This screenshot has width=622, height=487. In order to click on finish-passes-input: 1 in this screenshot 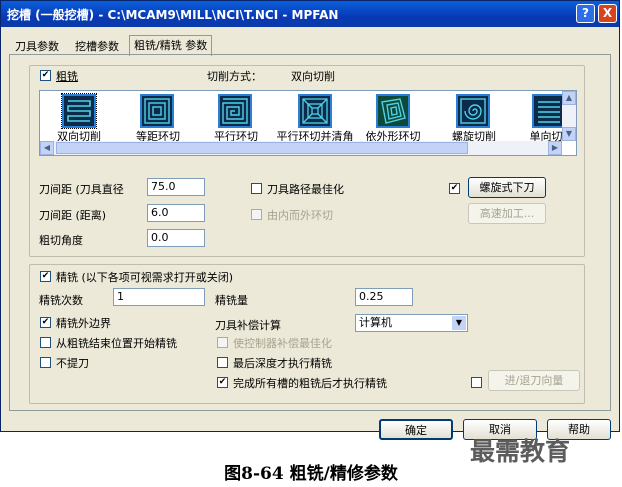, I will do `click(159, 297)`.